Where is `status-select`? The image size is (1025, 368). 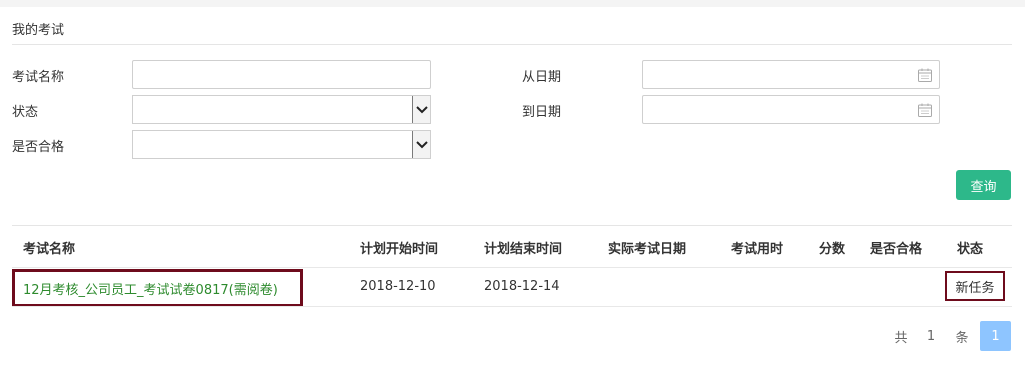 status-select is located at coordinates (281, 109).